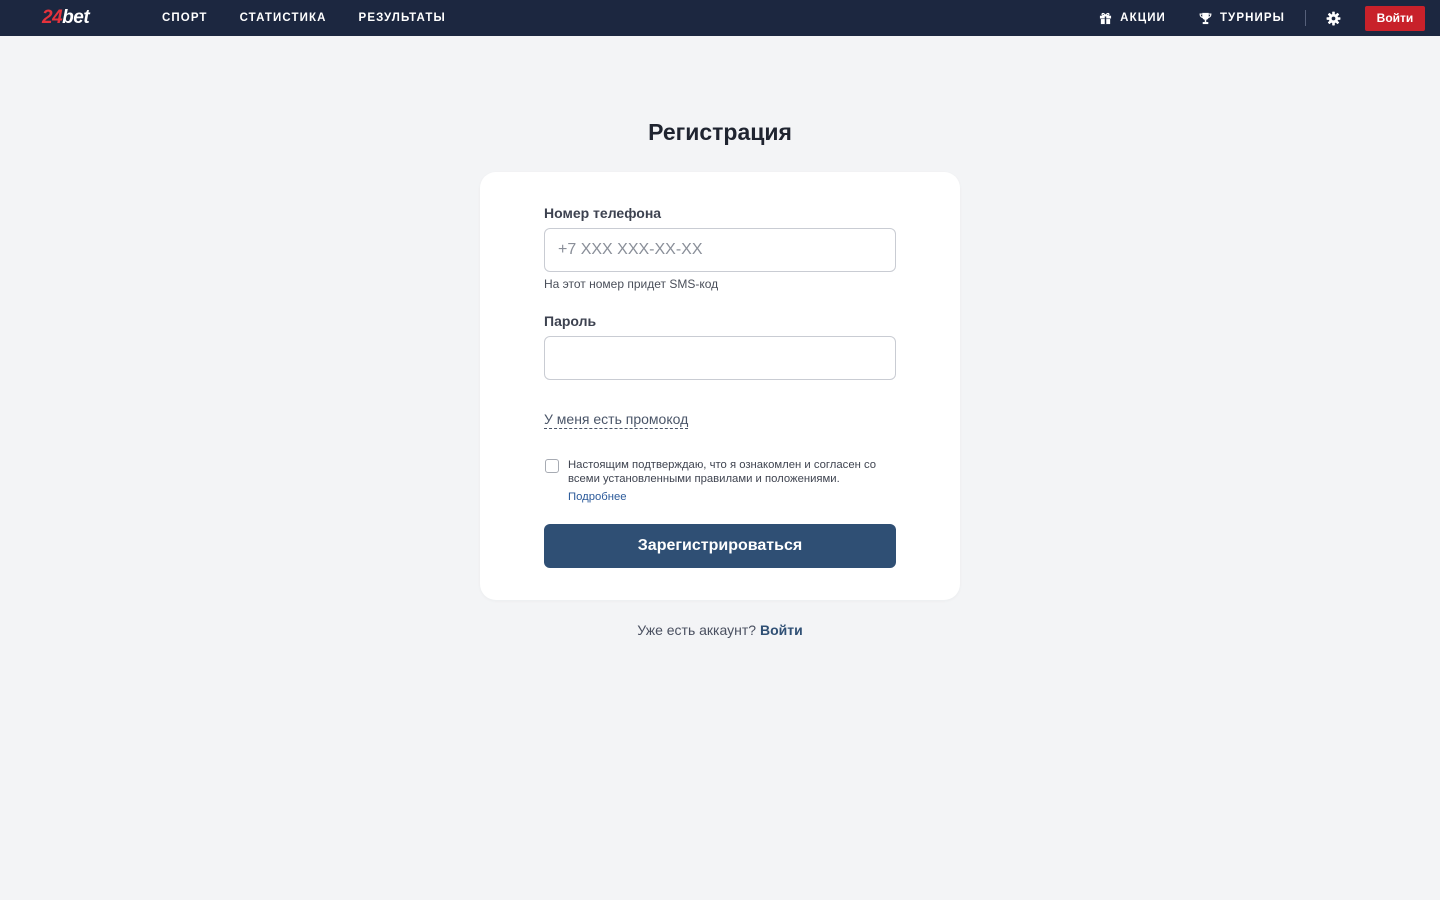 The width and height of the screenshot is (1440, 900). What do you see at coordinates (1305, 18) in the screenshot?
I see `nav-divider` at bounding box center [1305, 18].